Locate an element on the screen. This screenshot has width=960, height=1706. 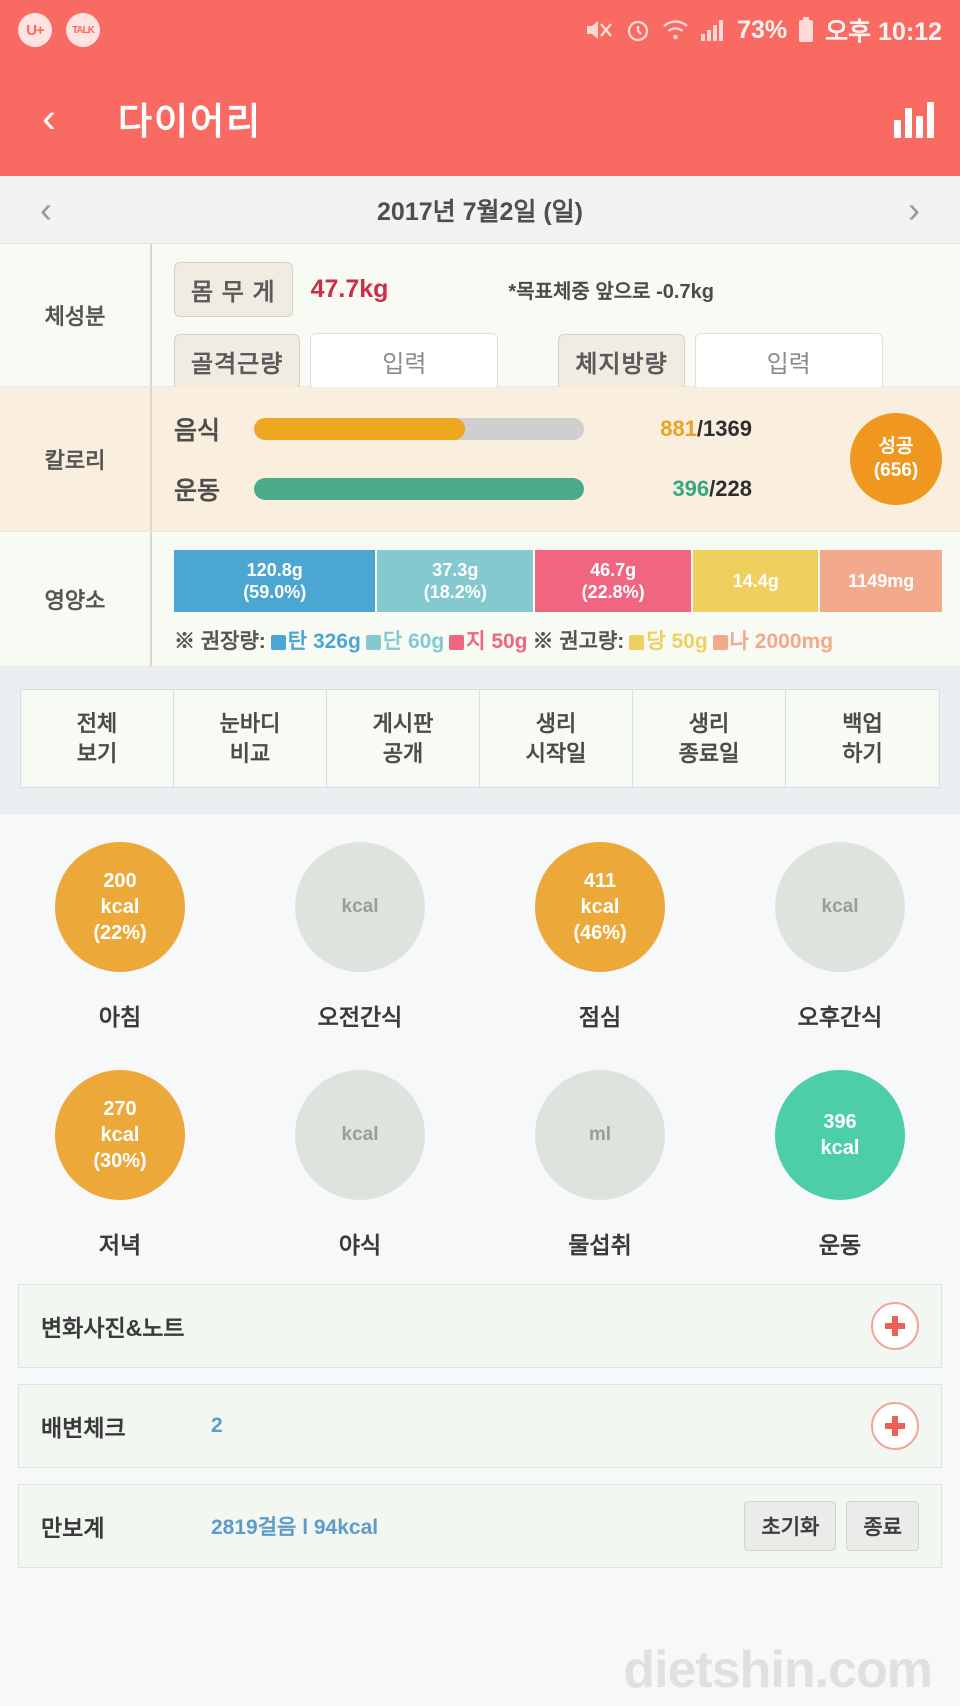
nutrition-bar-fat: 46.7g (22.8%) is located at coordinates (613, 581).